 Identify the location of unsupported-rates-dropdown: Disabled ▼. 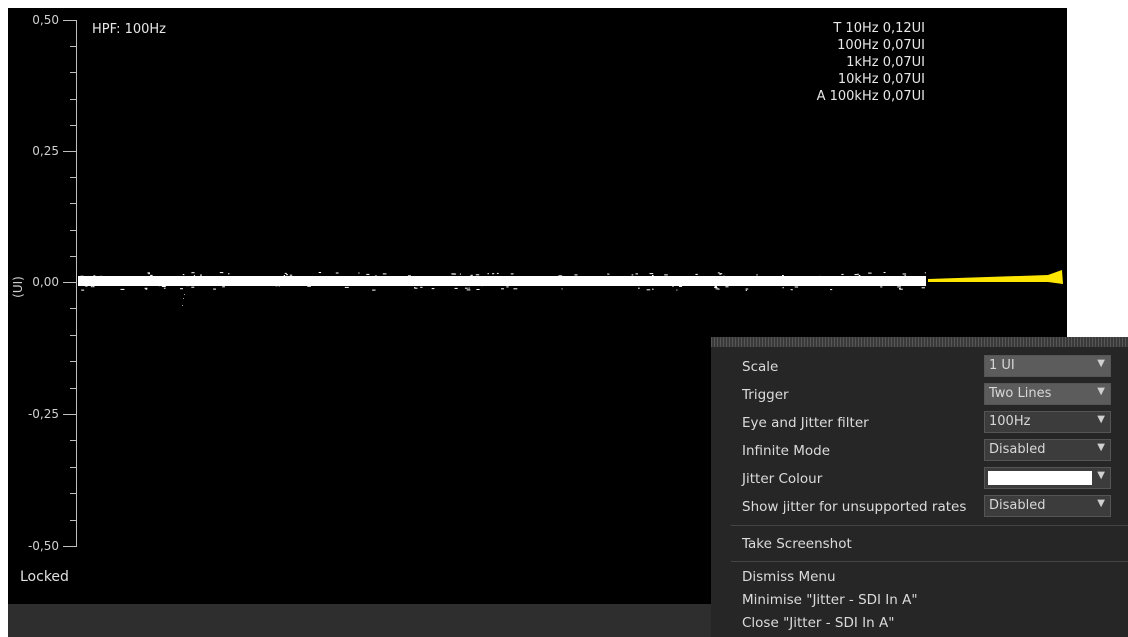
(1047, 506).